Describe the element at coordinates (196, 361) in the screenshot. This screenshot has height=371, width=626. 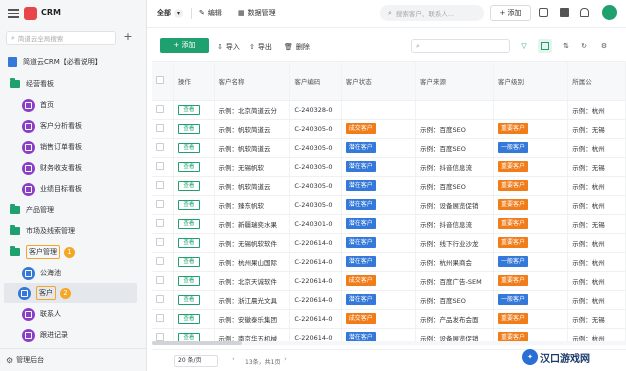
I see `page-size-select: 20 条/页` at that location.